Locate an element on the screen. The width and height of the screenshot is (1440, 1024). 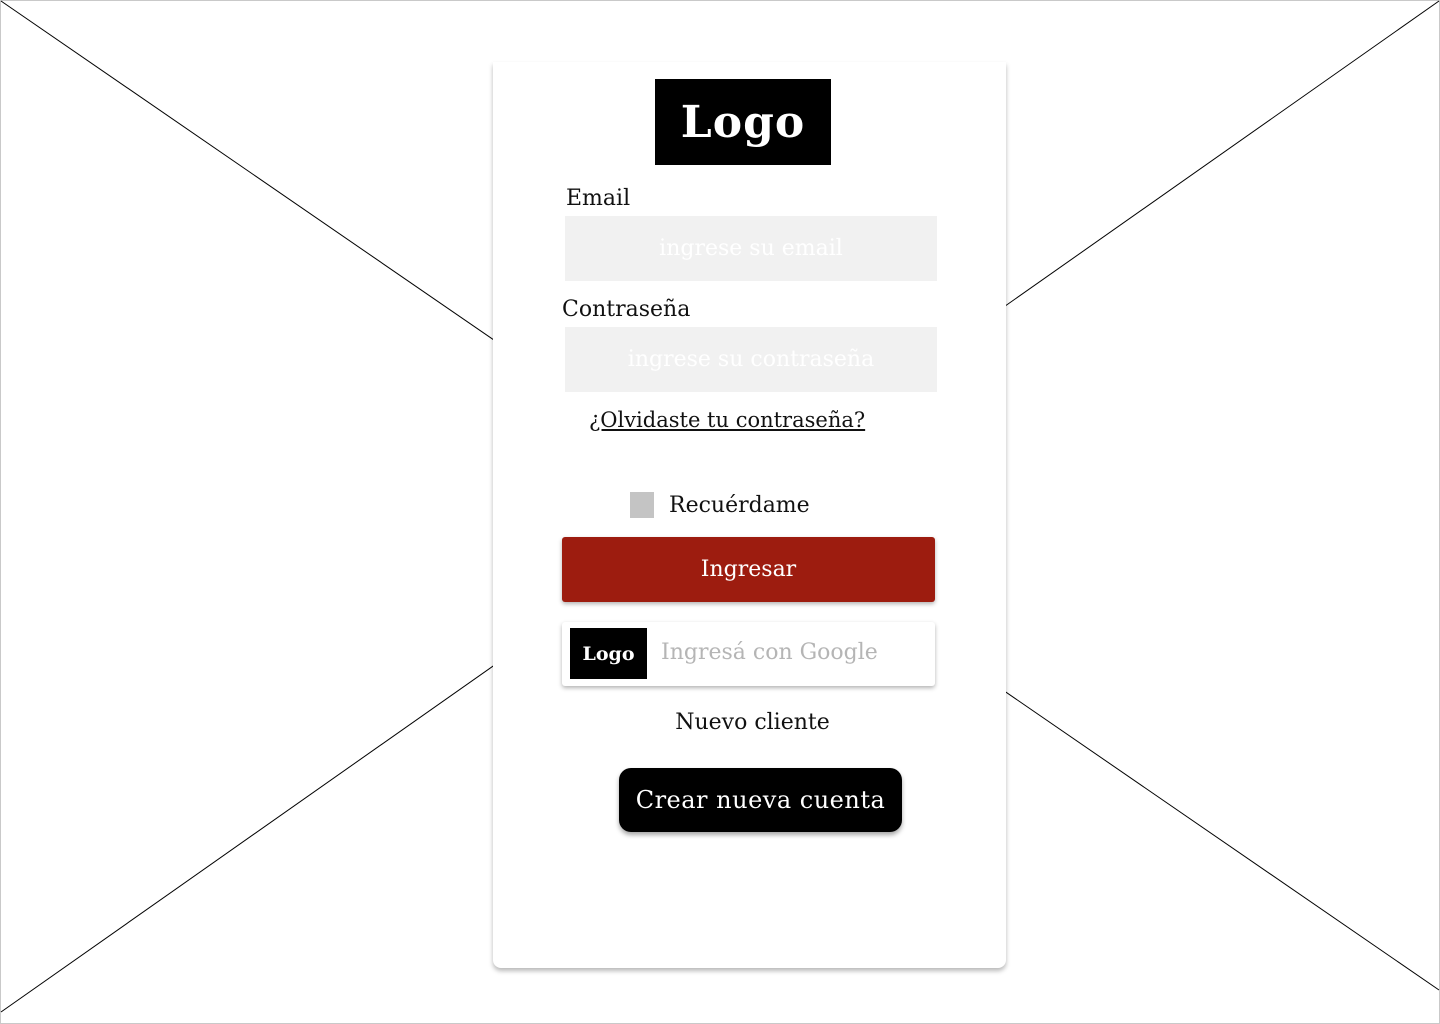
remember-me: Recuérdame is located at coordinates (720, 505).